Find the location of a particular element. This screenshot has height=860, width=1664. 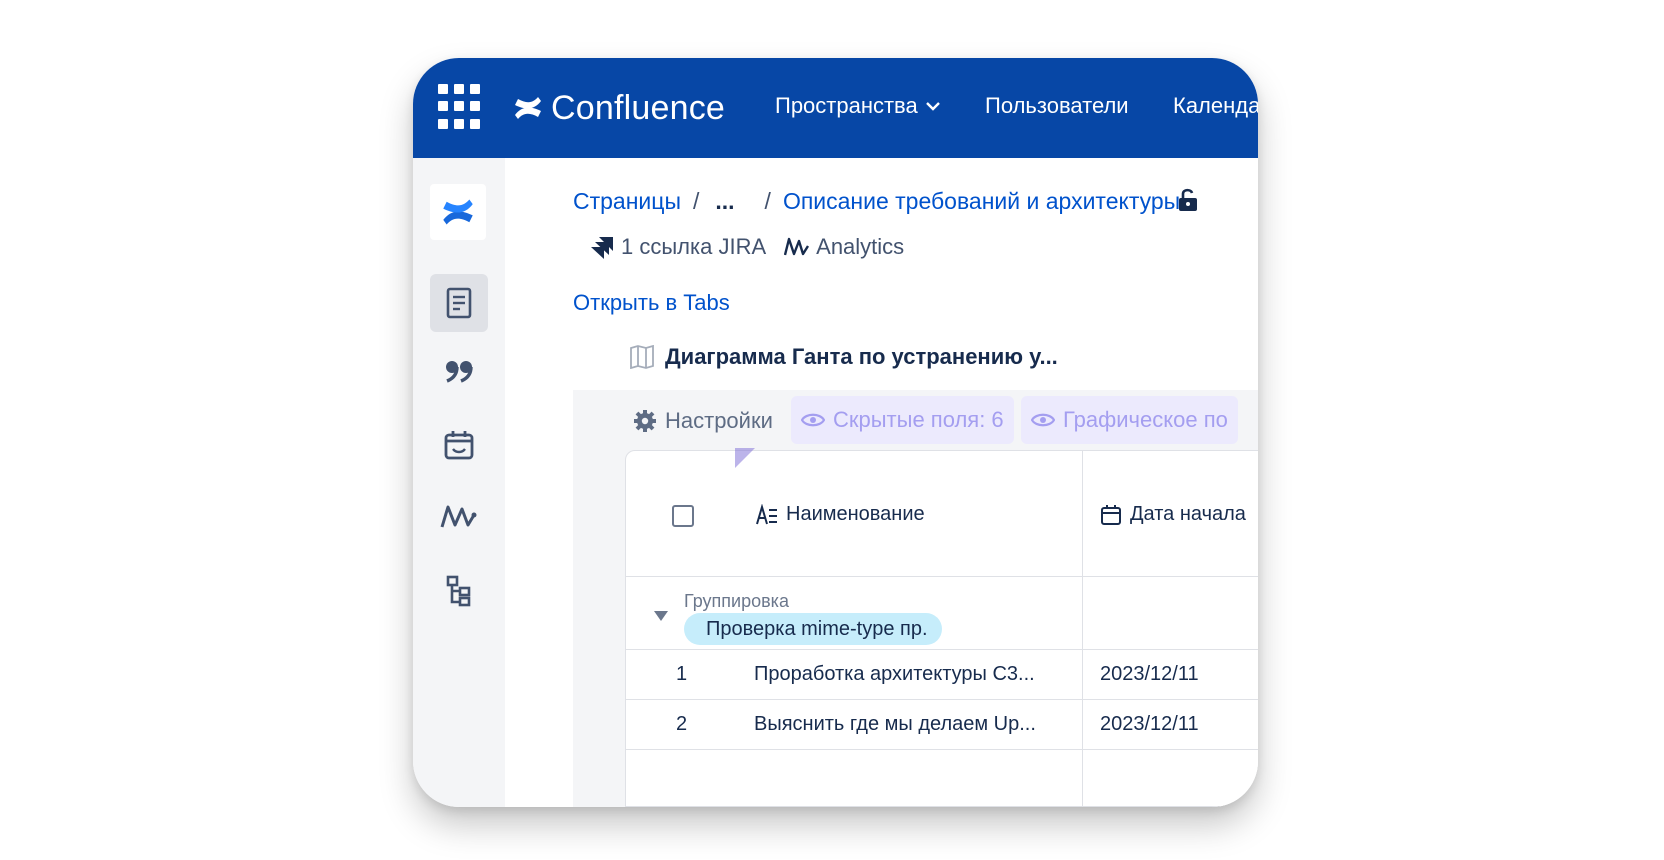

select-all-checkbox is located at coordinates (683, 516).